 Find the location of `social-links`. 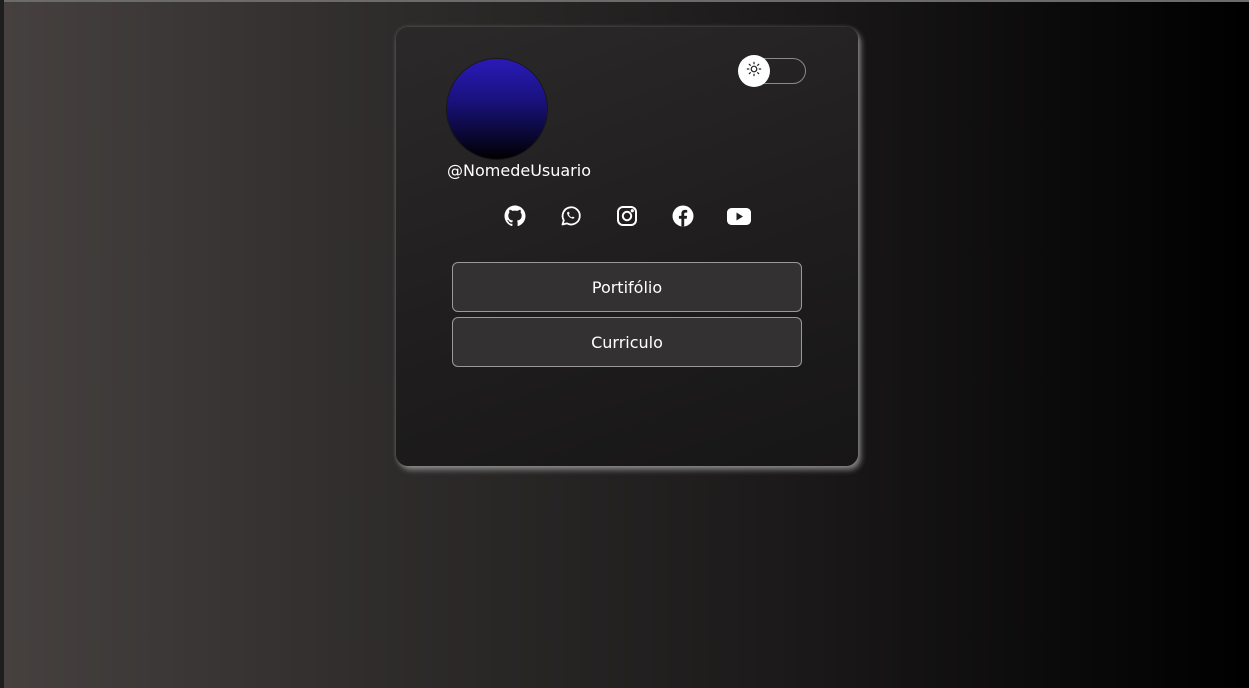

social-links is located at coordinates (627, 216).